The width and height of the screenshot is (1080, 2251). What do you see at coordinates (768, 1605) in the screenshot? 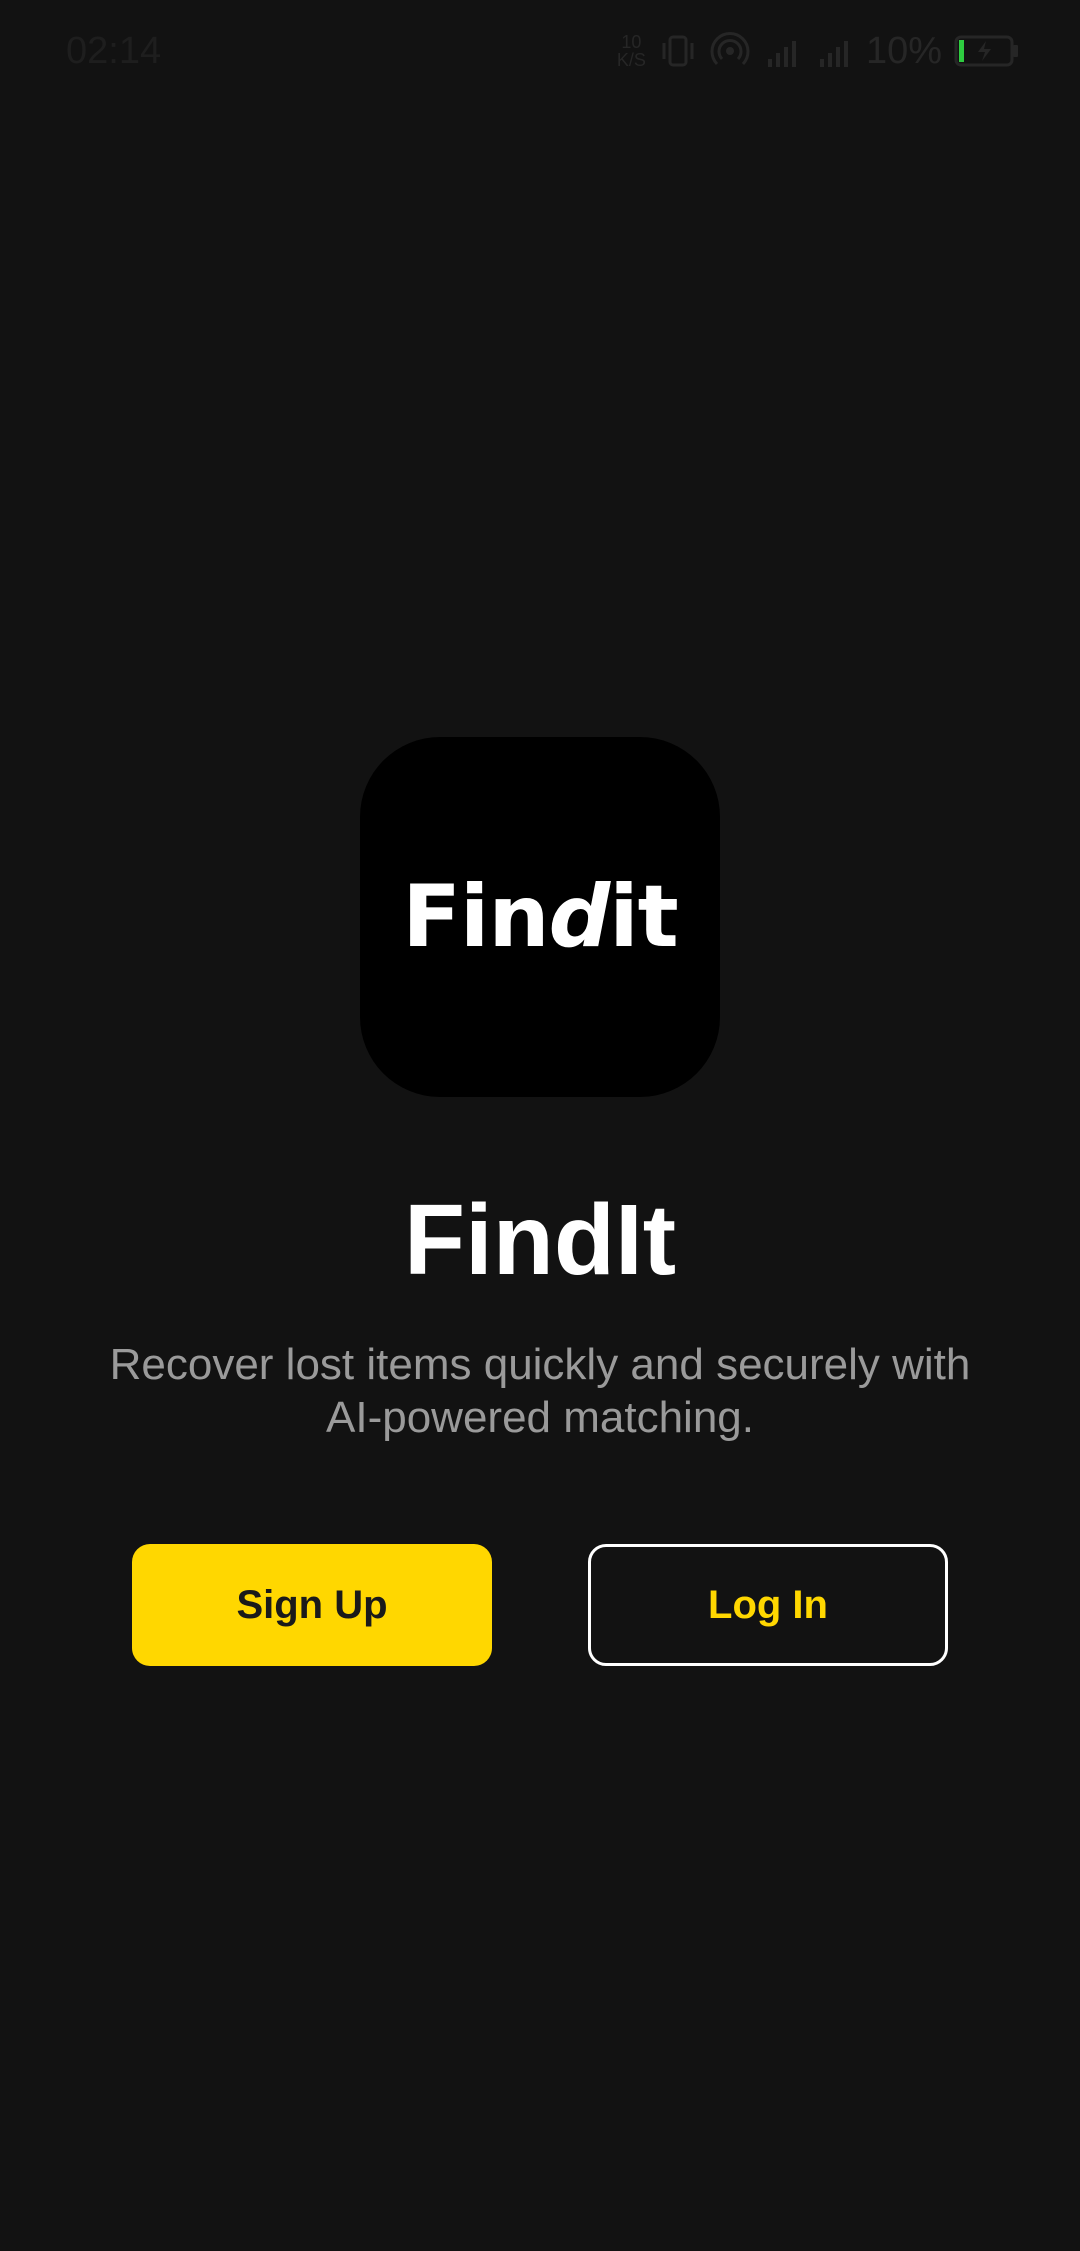
I see `log-in-button: Log In` at bounding box center [768, 1605].